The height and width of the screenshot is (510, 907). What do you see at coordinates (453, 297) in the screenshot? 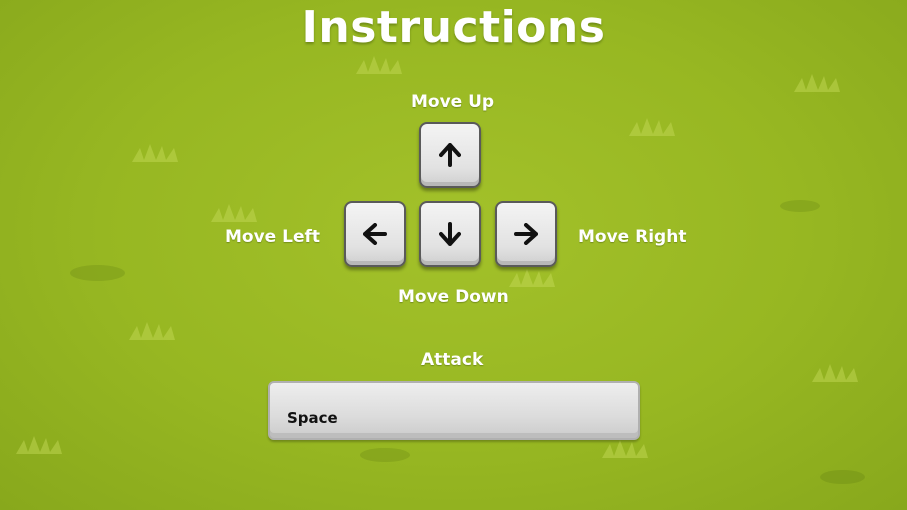
I see `move-down-label: Move Down` at bounding box center [453, 297].